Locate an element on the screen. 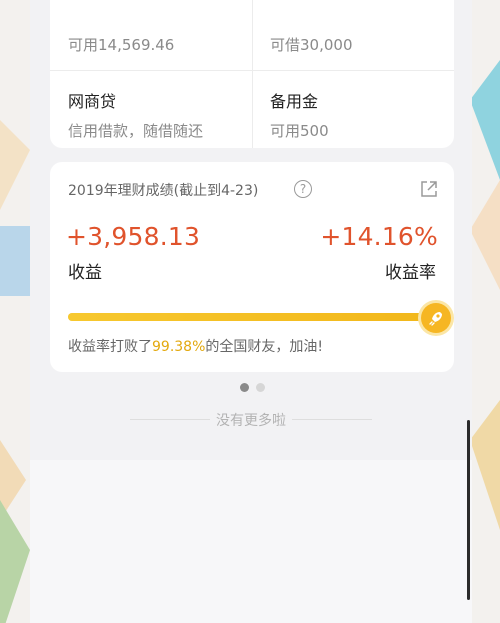  page-indicator is located at coordinates (255, 388).